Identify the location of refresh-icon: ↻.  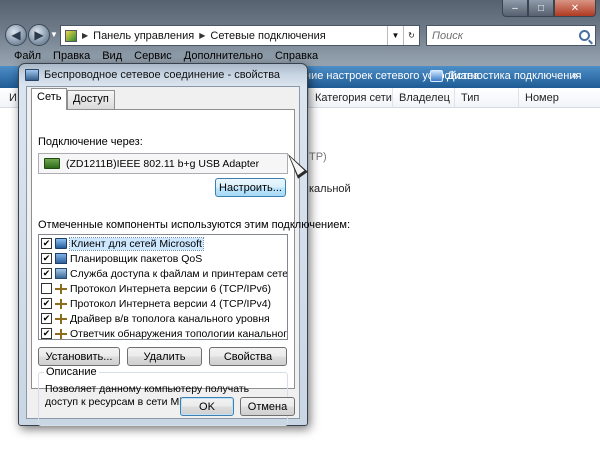
(411, 35).